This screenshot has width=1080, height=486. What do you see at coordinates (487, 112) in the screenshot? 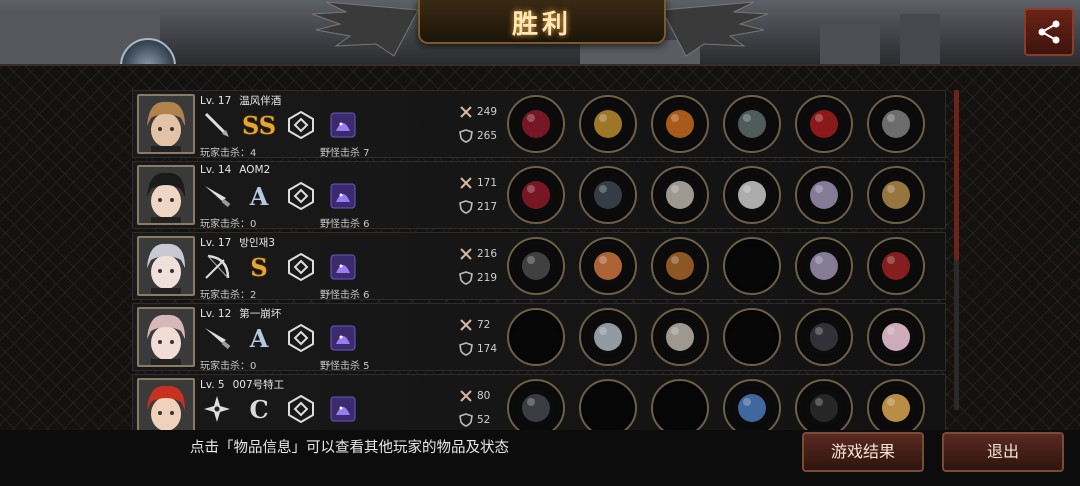
I see `attack-value: 249` at bounding box center [487, 112].